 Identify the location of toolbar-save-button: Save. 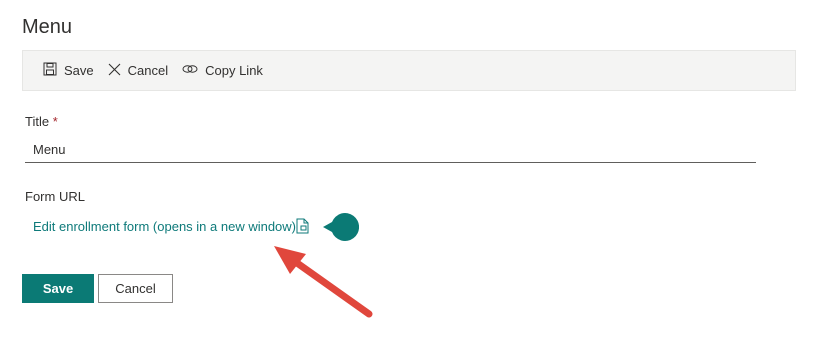
(68, 70).